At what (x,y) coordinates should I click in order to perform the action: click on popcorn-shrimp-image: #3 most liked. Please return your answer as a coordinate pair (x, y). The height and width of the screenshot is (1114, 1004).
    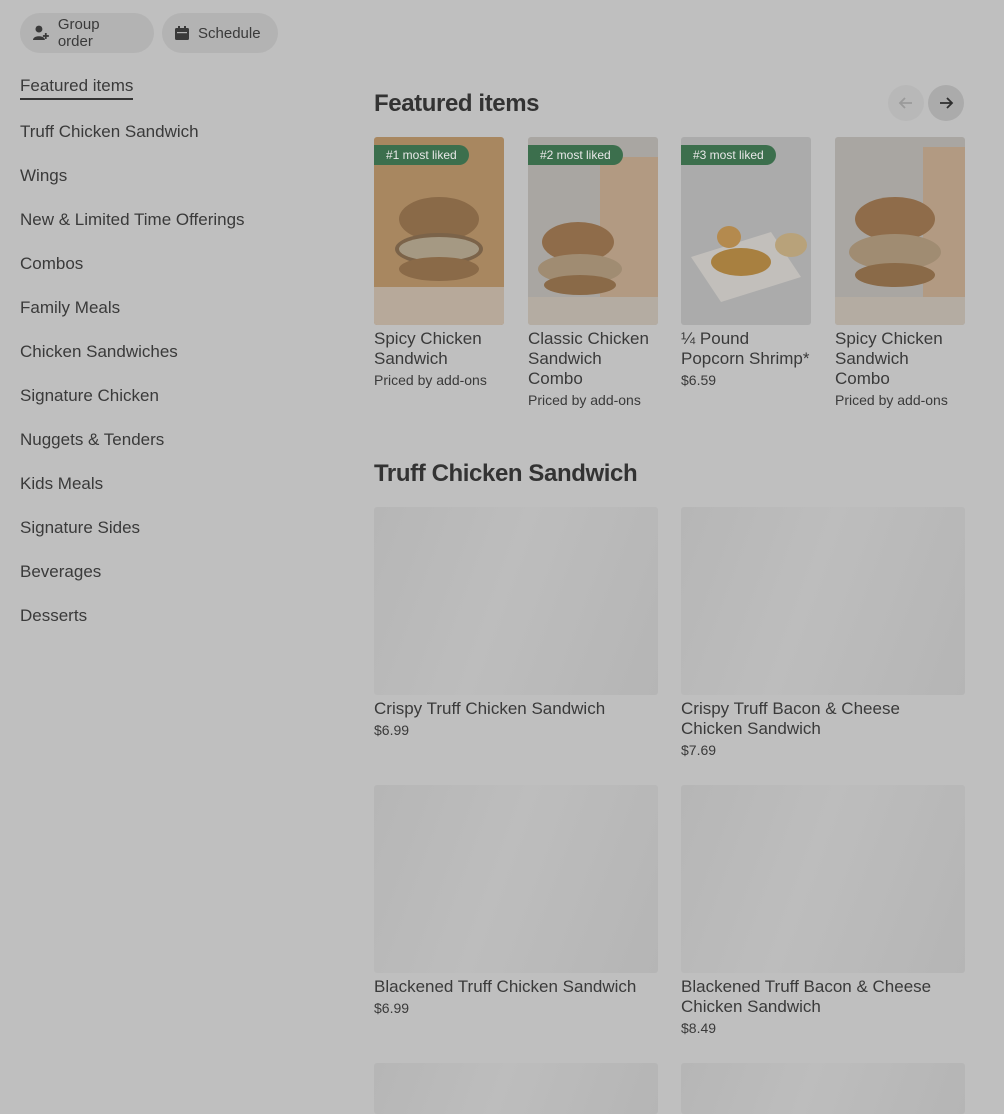
    Looking at the image, I should click on (746, 231).